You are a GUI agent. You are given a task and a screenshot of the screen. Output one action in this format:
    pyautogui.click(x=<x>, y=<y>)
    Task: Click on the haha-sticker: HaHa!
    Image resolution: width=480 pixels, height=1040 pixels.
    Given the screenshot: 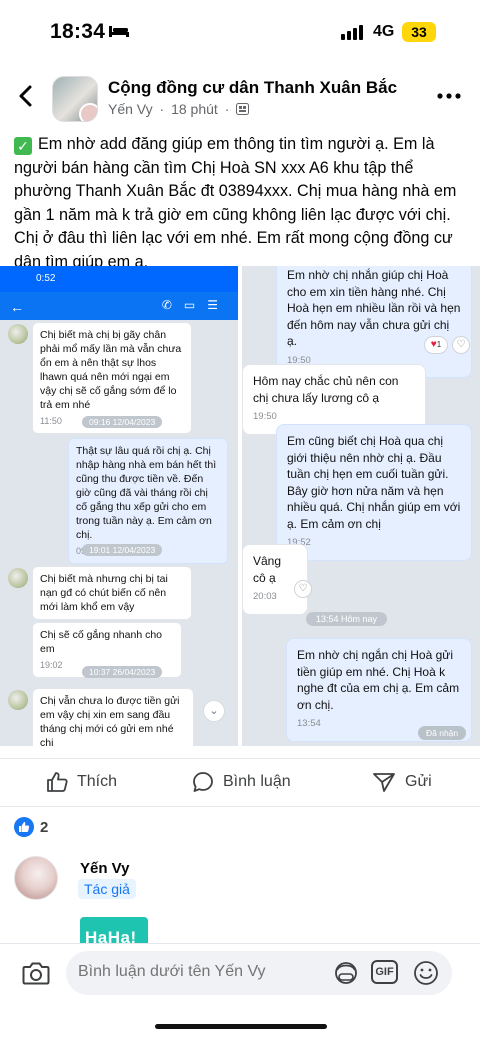 What is the action you would take?
    pyautogui.click(x=114, y=931)
    